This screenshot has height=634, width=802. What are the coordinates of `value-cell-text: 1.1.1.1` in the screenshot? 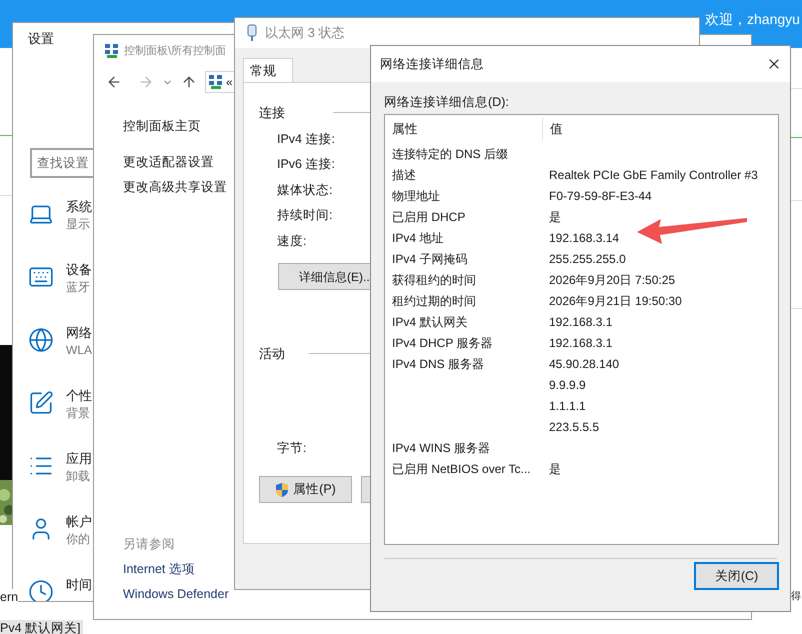 It's located at (567, 406).